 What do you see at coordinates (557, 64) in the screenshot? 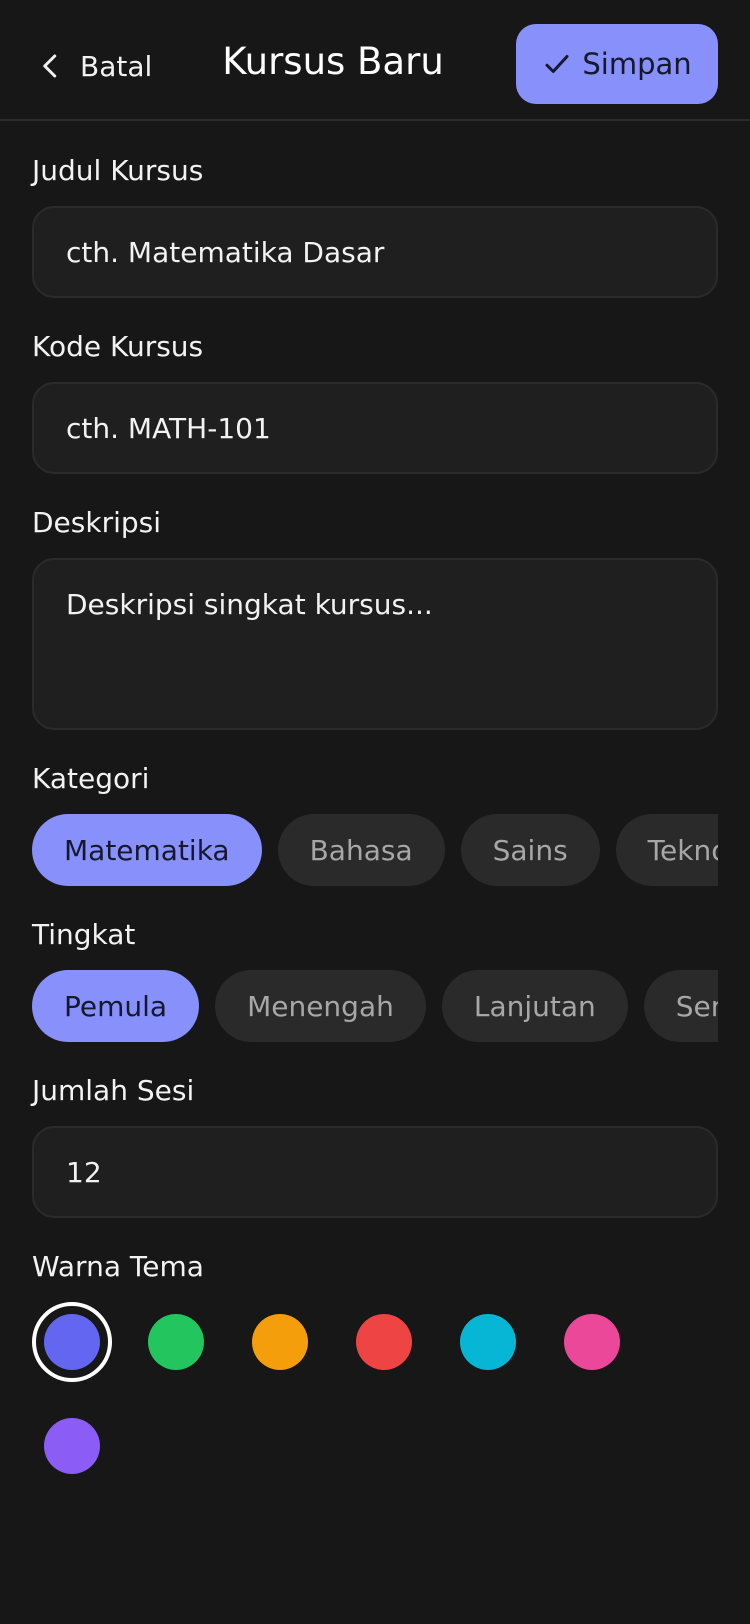
I see `check-icon` at bounding box center [557, 64].